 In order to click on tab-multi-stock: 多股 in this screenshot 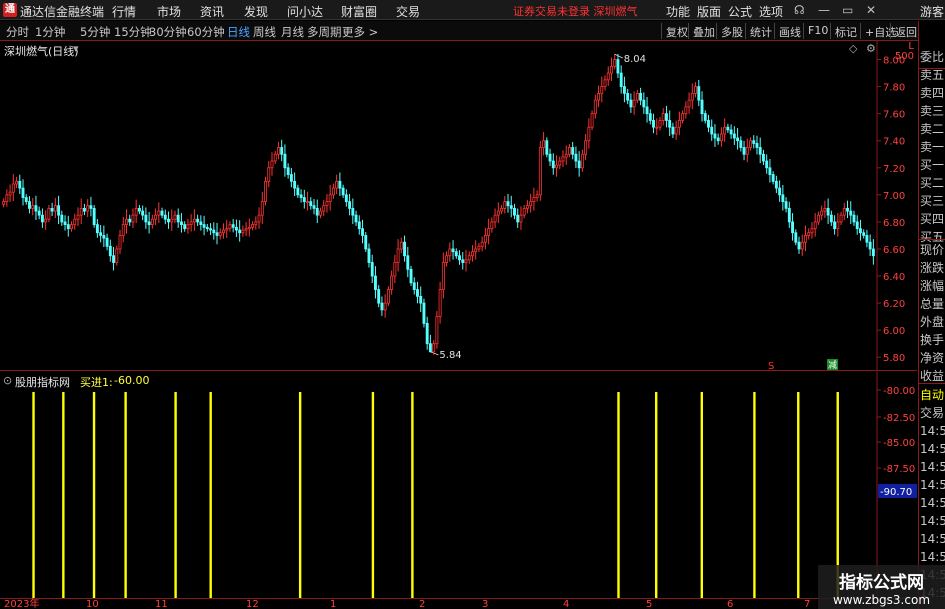, I will do `click(731, 31)`.